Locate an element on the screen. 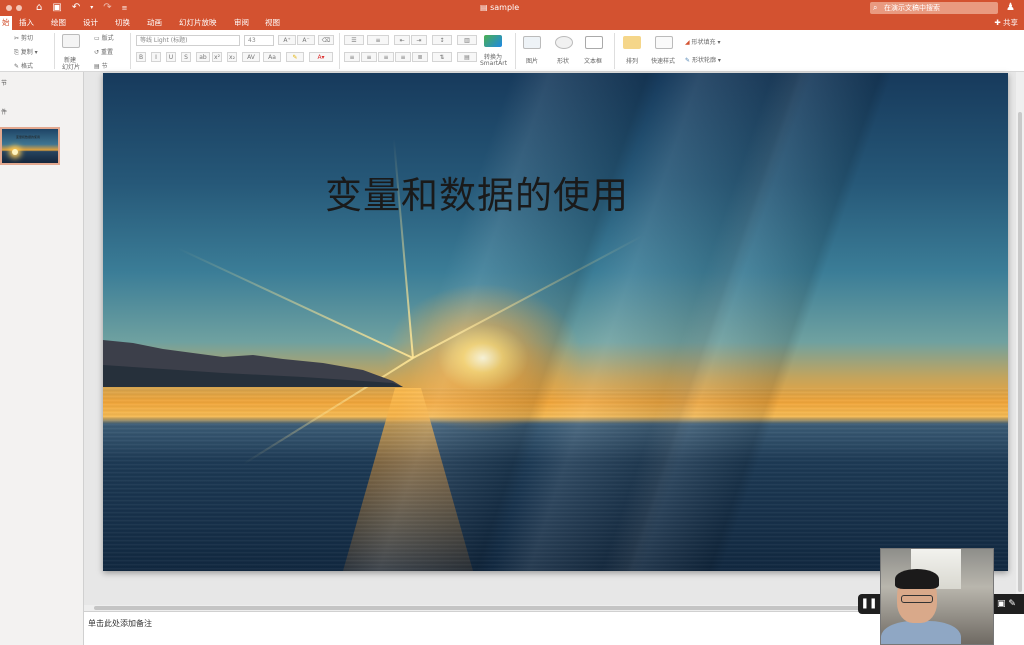 The image size is (1024, 645). reset-button: ↺ 重置 is located at coordinates (103, 51).